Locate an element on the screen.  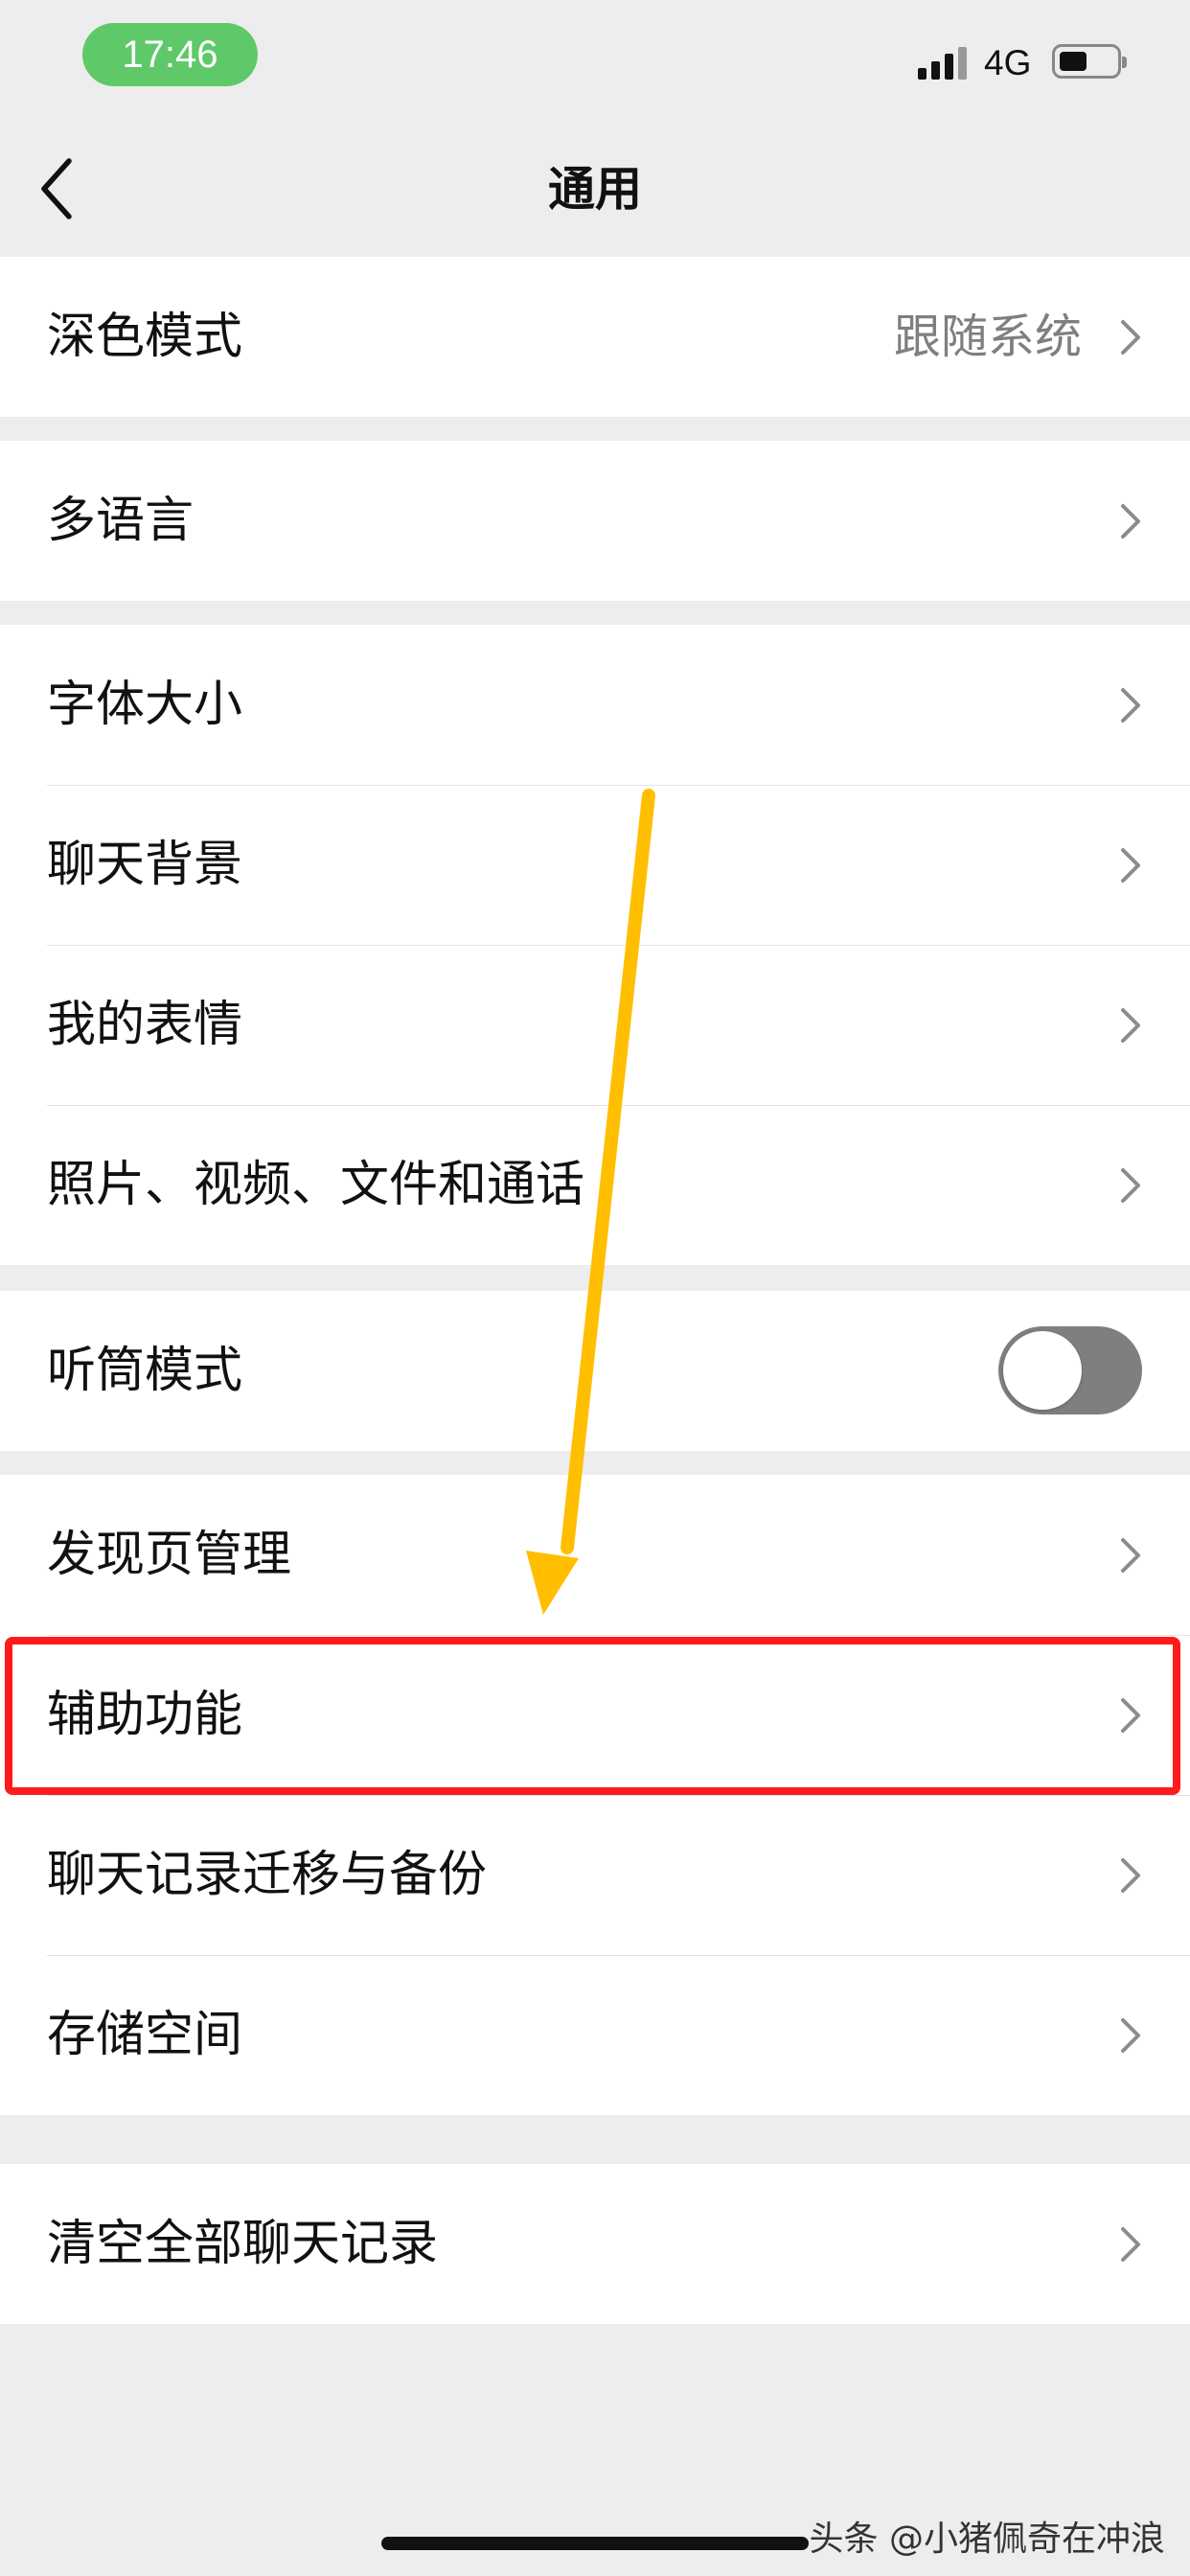
navigation-bar: 通用 is located at coordinates (595, 189).